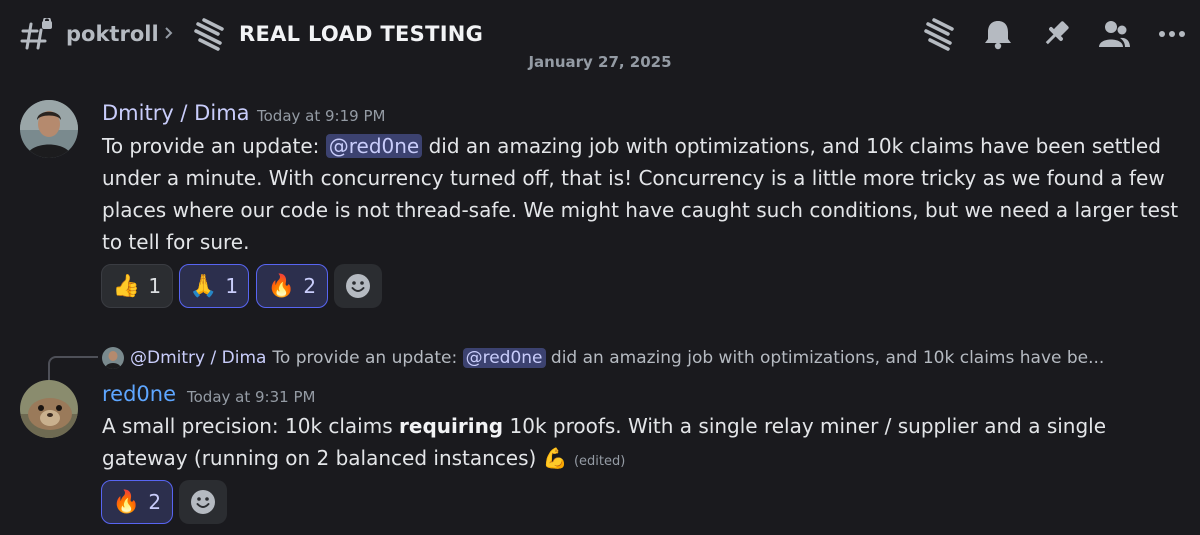 This screenshot has width=1200, height=535. What do you see at coordinates (198, 358) in the screenshot?
I see `reply-author: @Dmitry / Dima` at bounding box center [198, 358].